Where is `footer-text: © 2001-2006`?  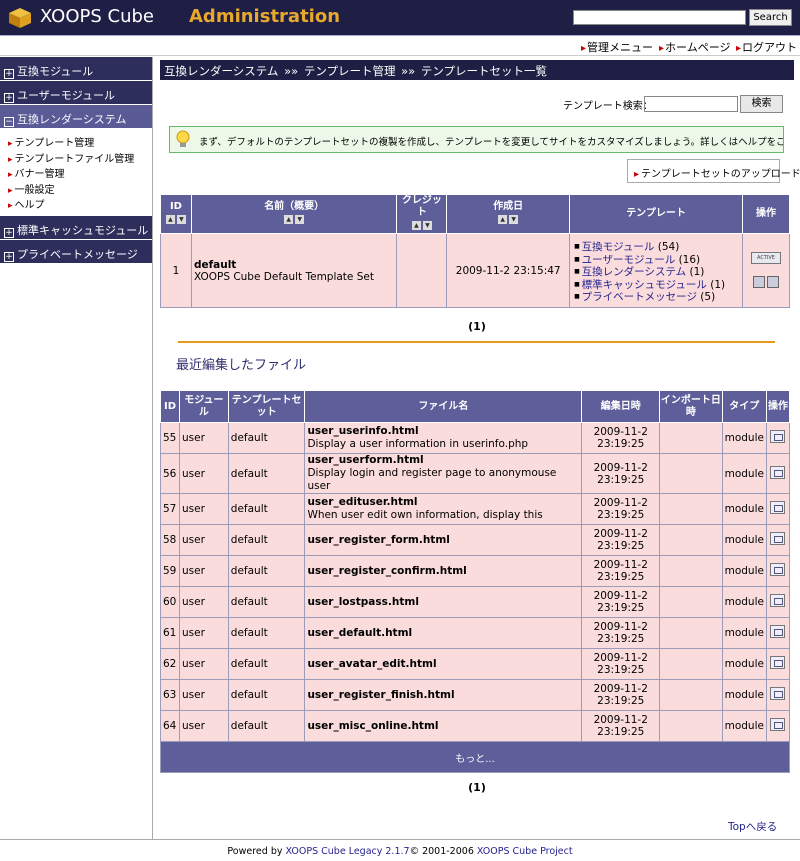
footer-text: © 2001-2006 is located at coordinates (443, 851).